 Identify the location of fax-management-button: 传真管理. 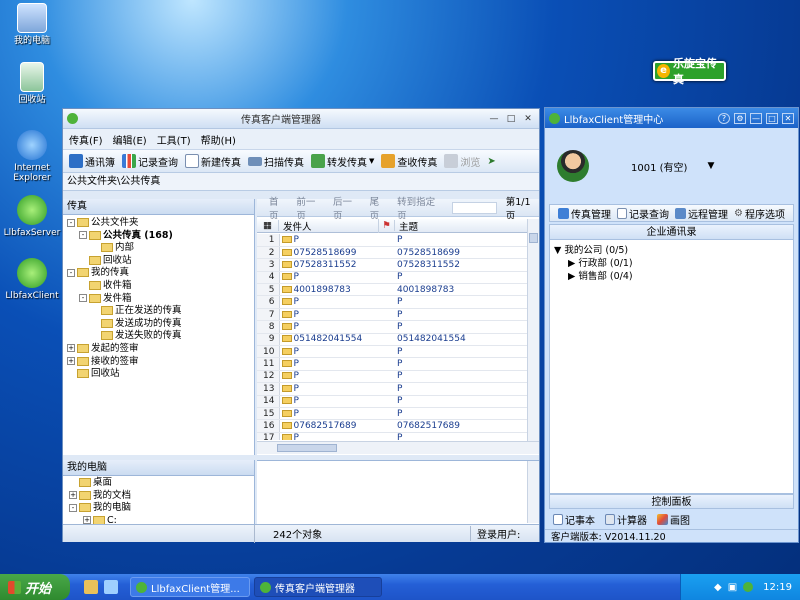
(584, 213).